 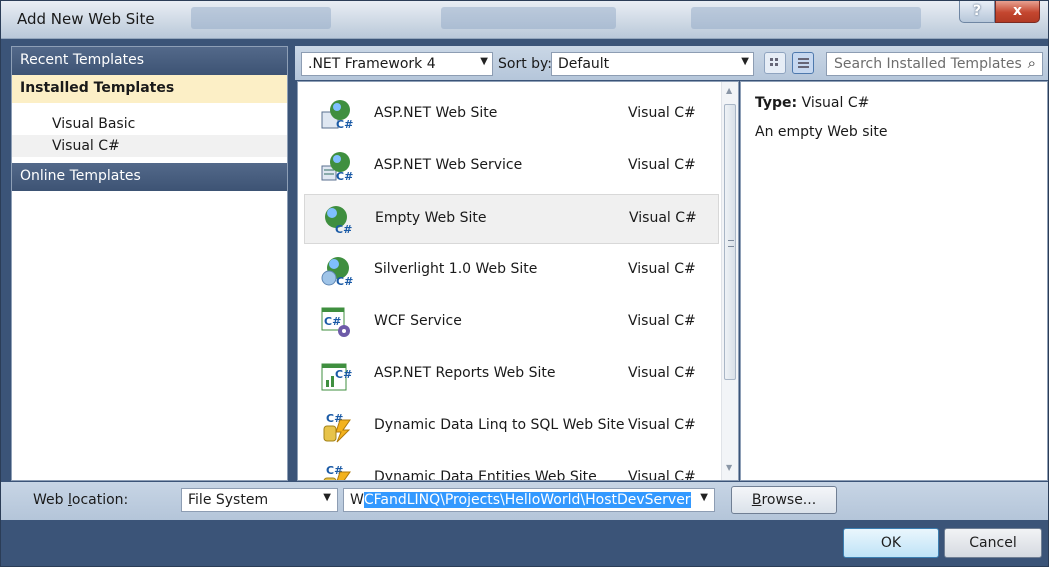 What do you see at coordinates (436, 113) in the screenshot?
I see `template-name: ASP.NET Web Site` at bounding box center [436, 113].